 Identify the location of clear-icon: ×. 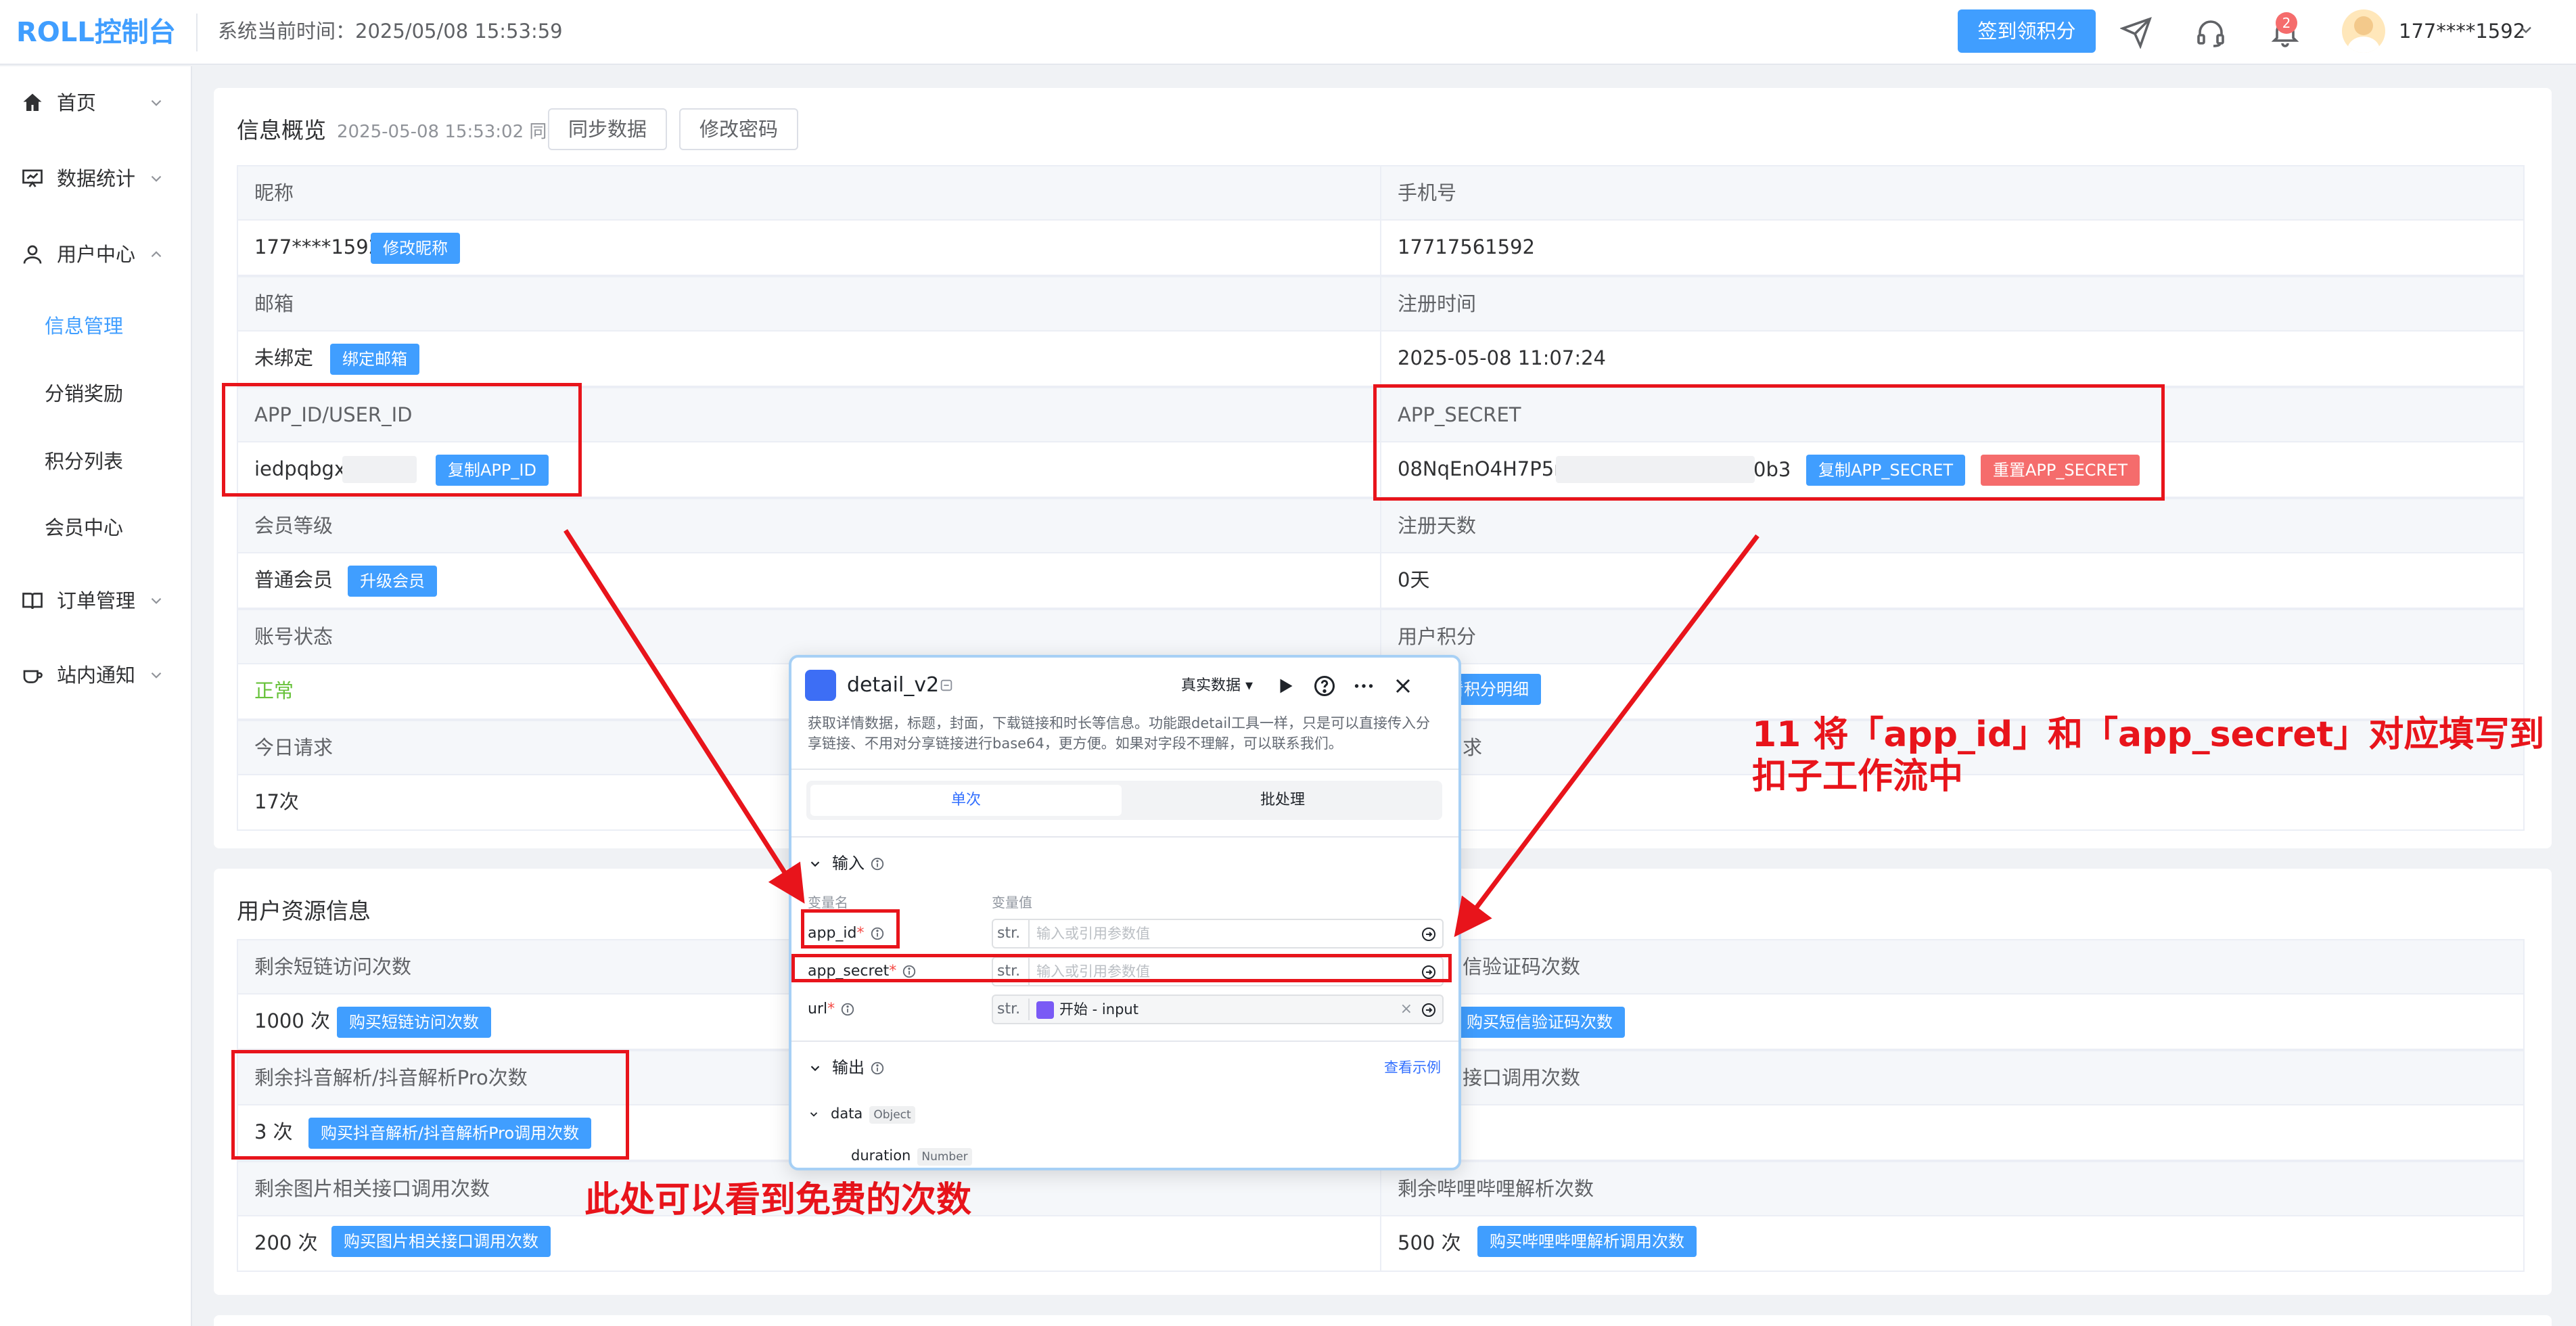
(1406, 1010).